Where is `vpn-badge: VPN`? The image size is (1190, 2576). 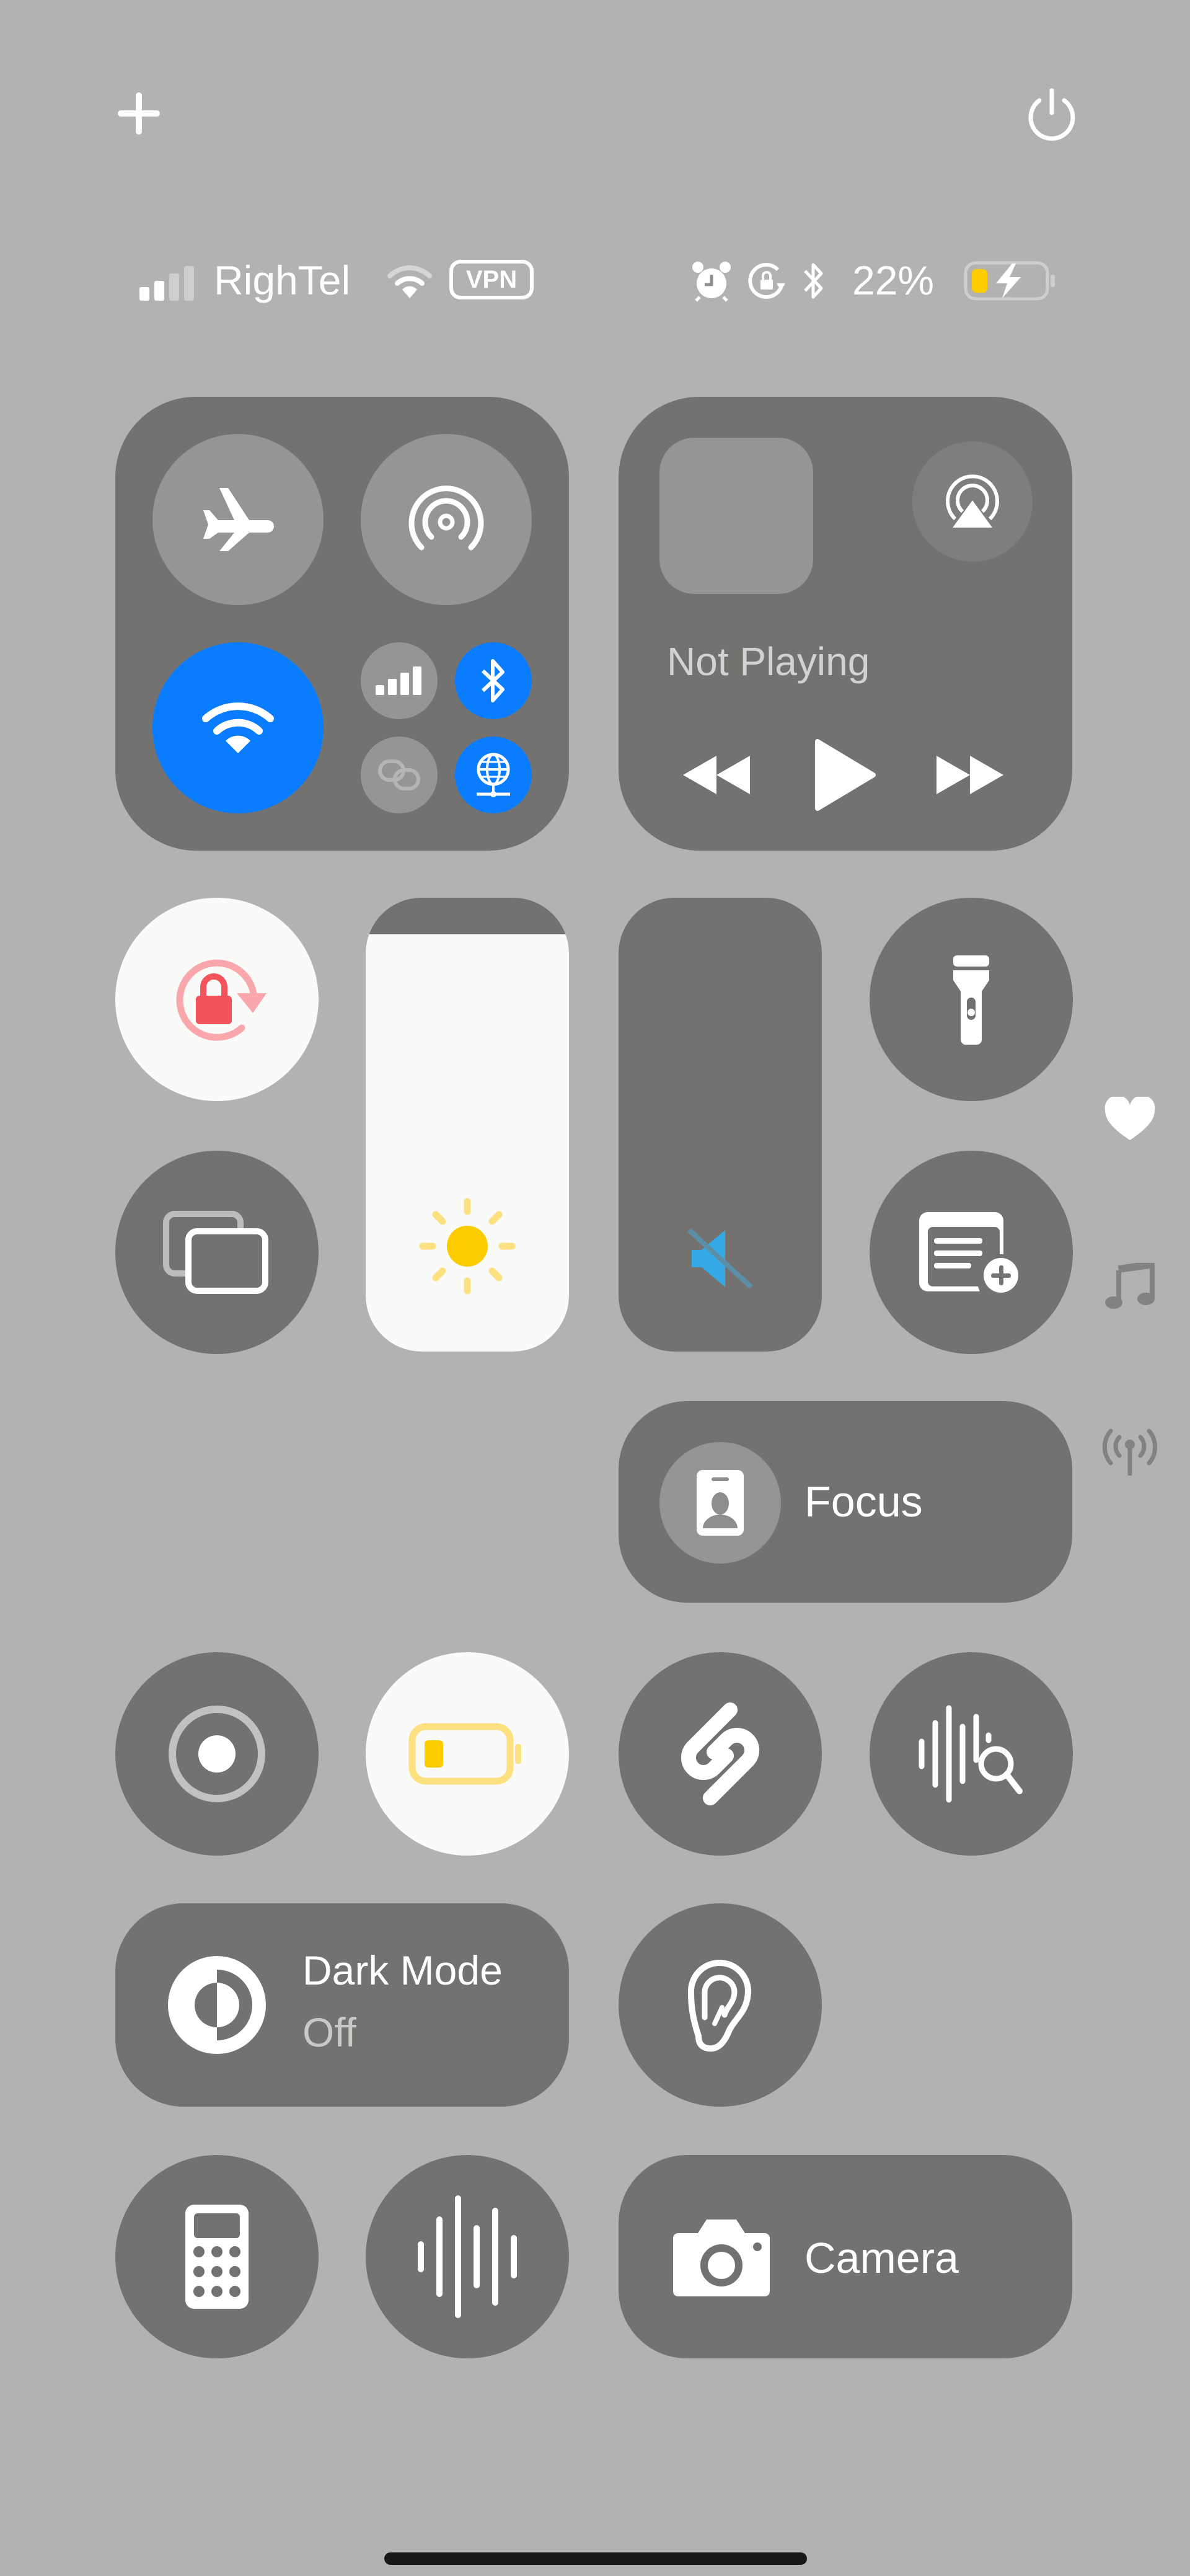
vpn-badge: VPN is located at coordinates (491, 279).